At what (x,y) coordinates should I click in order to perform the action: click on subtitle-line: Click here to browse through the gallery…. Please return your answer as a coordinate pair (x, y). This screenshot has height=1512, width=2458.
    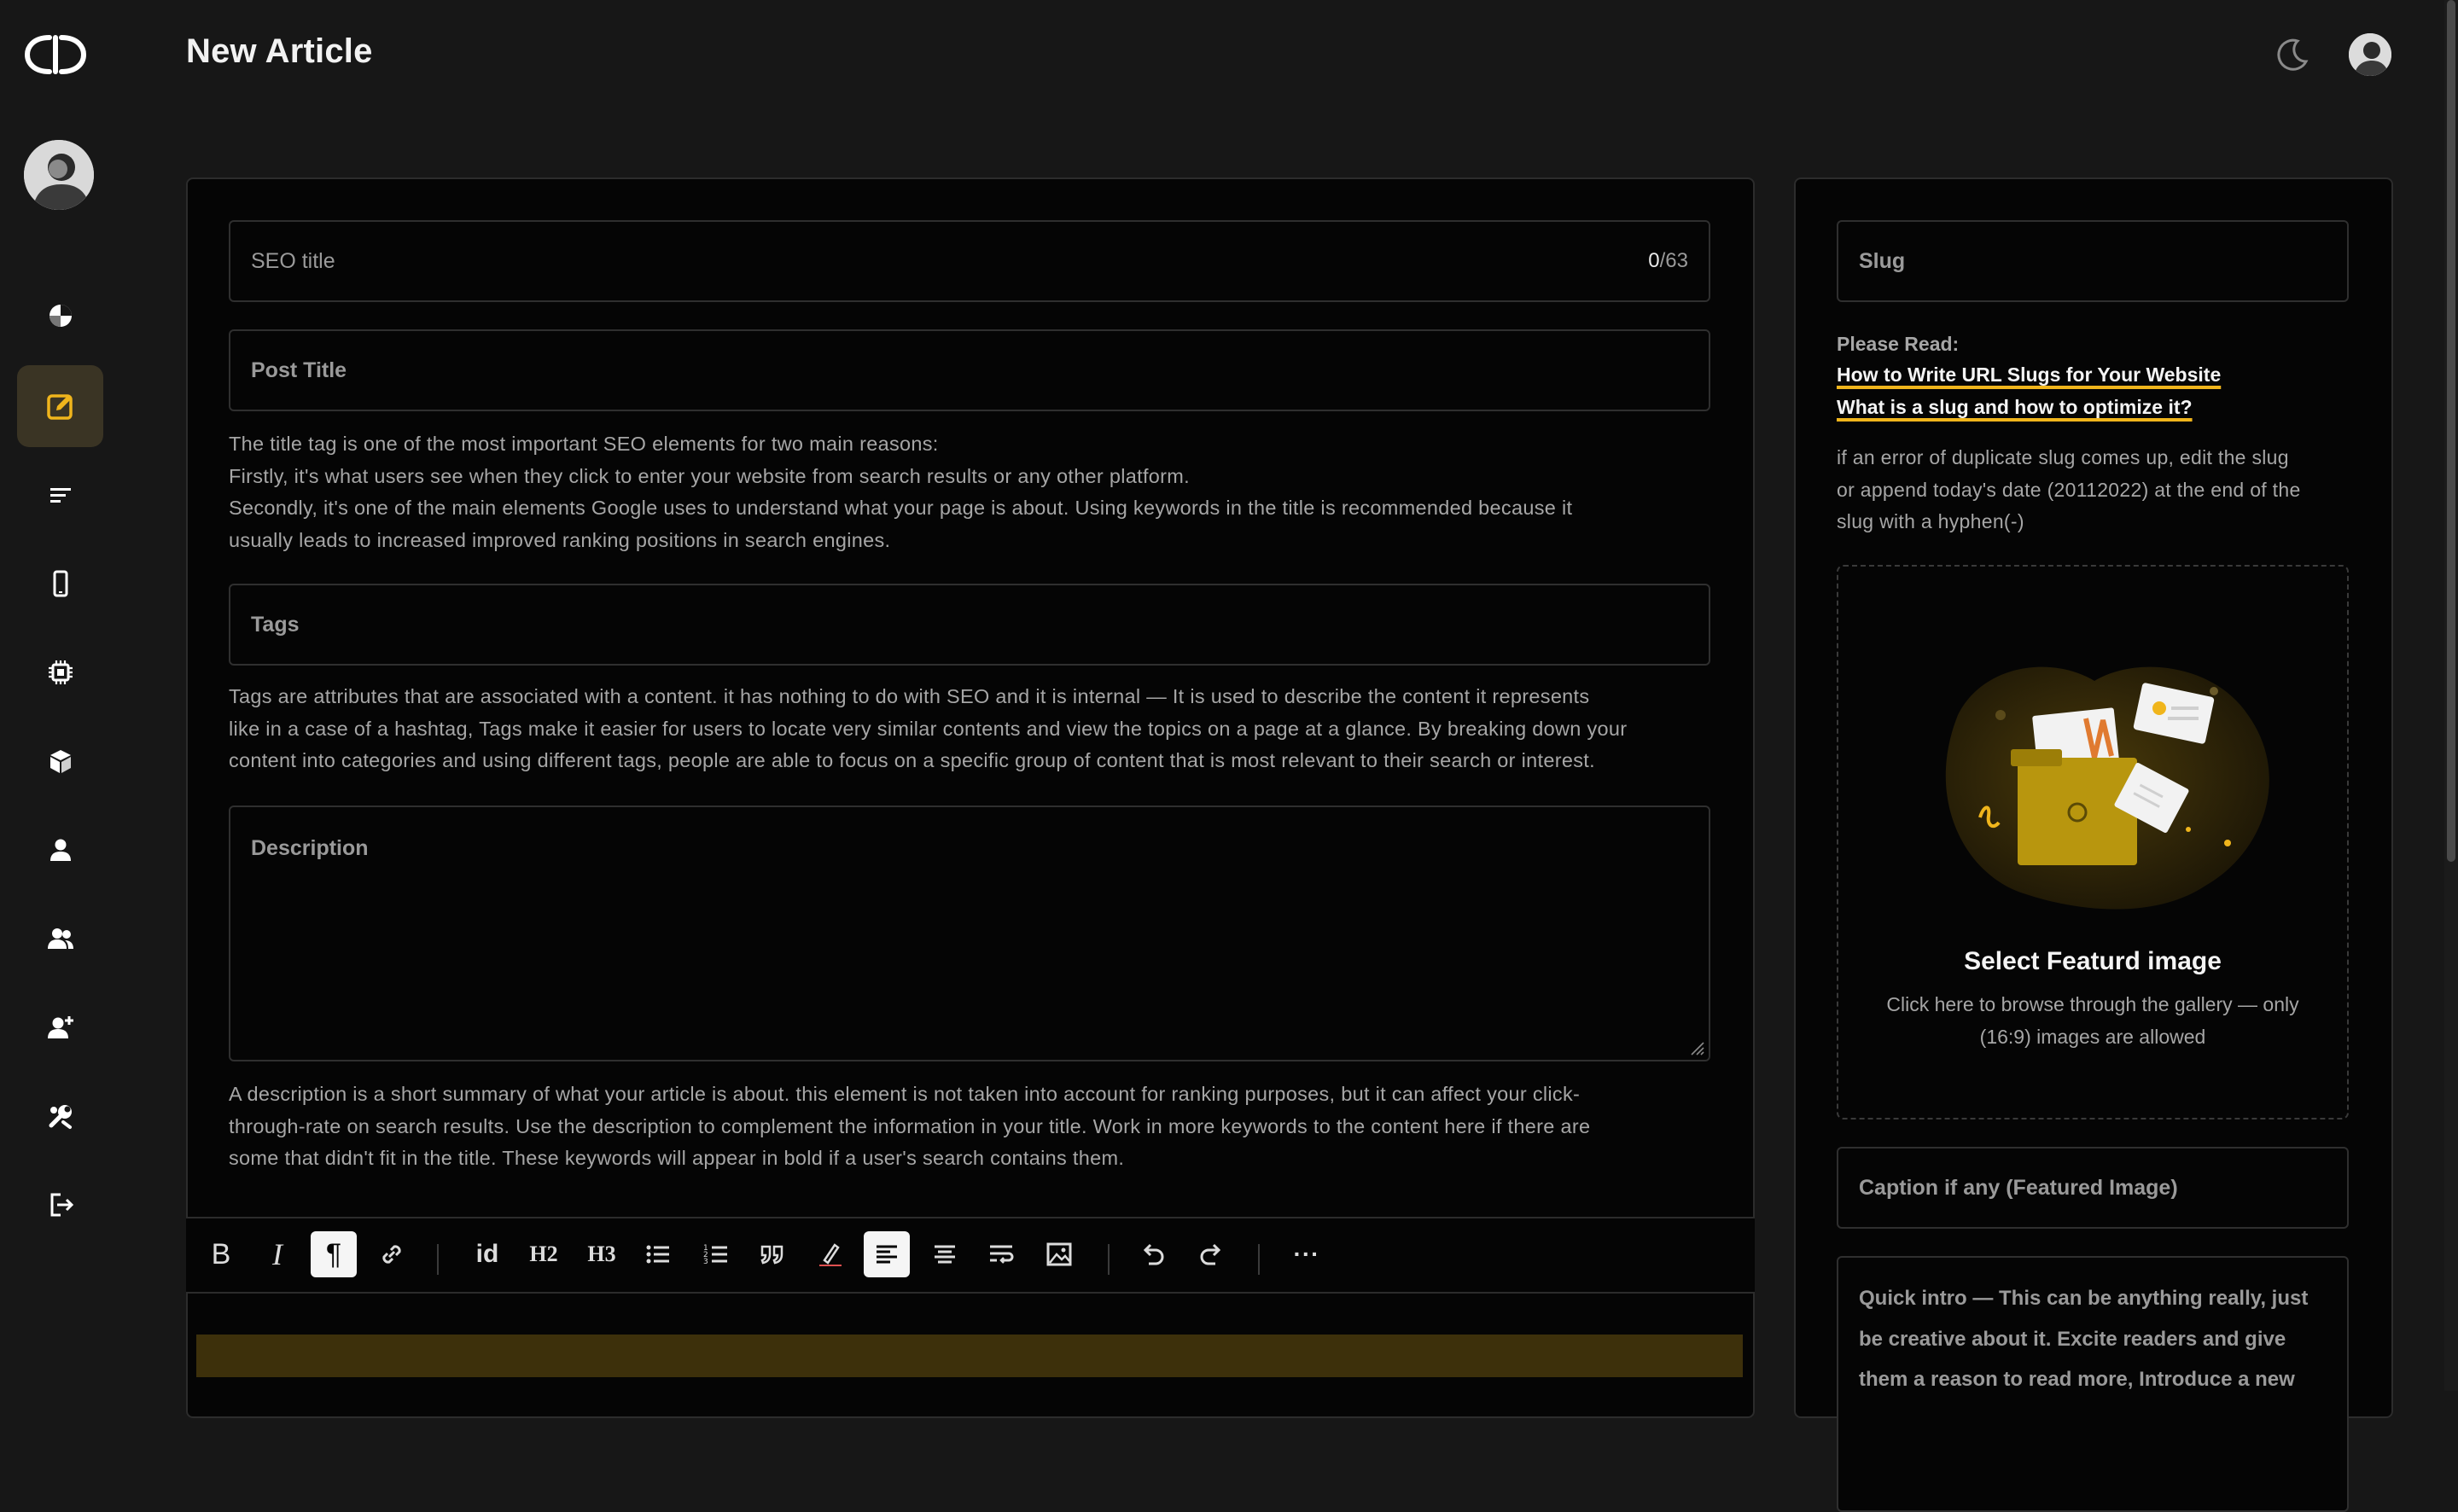
    Looking at the image, I should click on (2092, 1004).